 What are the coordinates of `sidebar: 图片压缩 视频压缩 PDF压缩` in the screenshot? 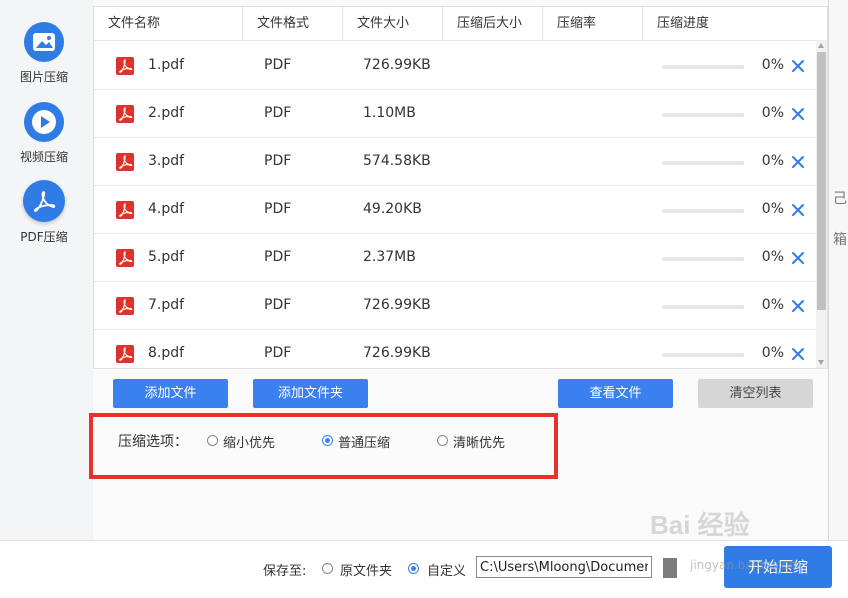 It's located at (46, 270).